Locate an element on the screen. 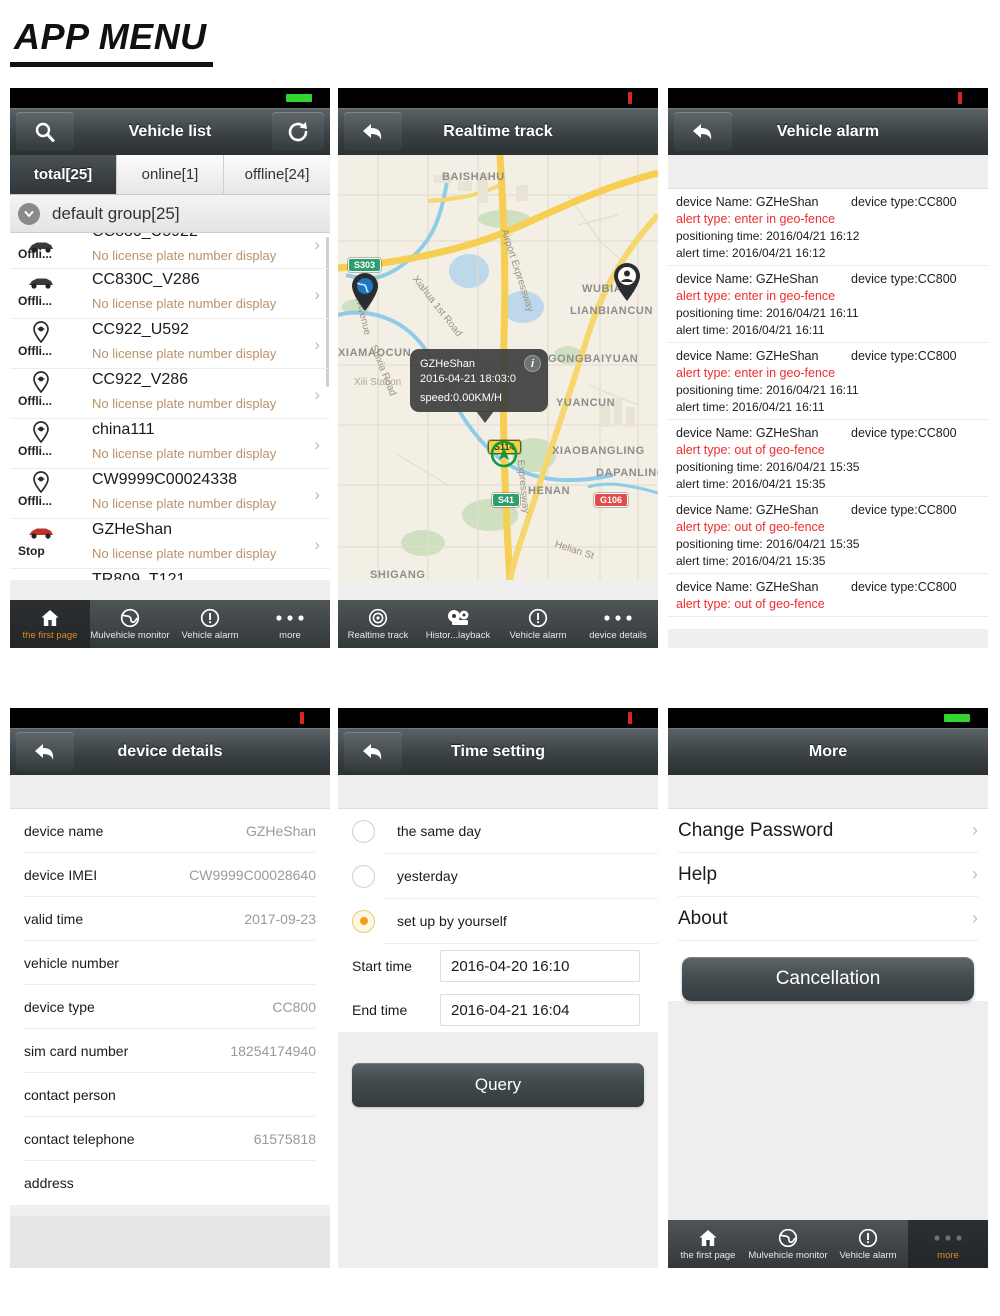 The height and width of the screenshot is (1316, 1000). map-place-label: LIANBIANCUN is located at coordinates (611, 311).